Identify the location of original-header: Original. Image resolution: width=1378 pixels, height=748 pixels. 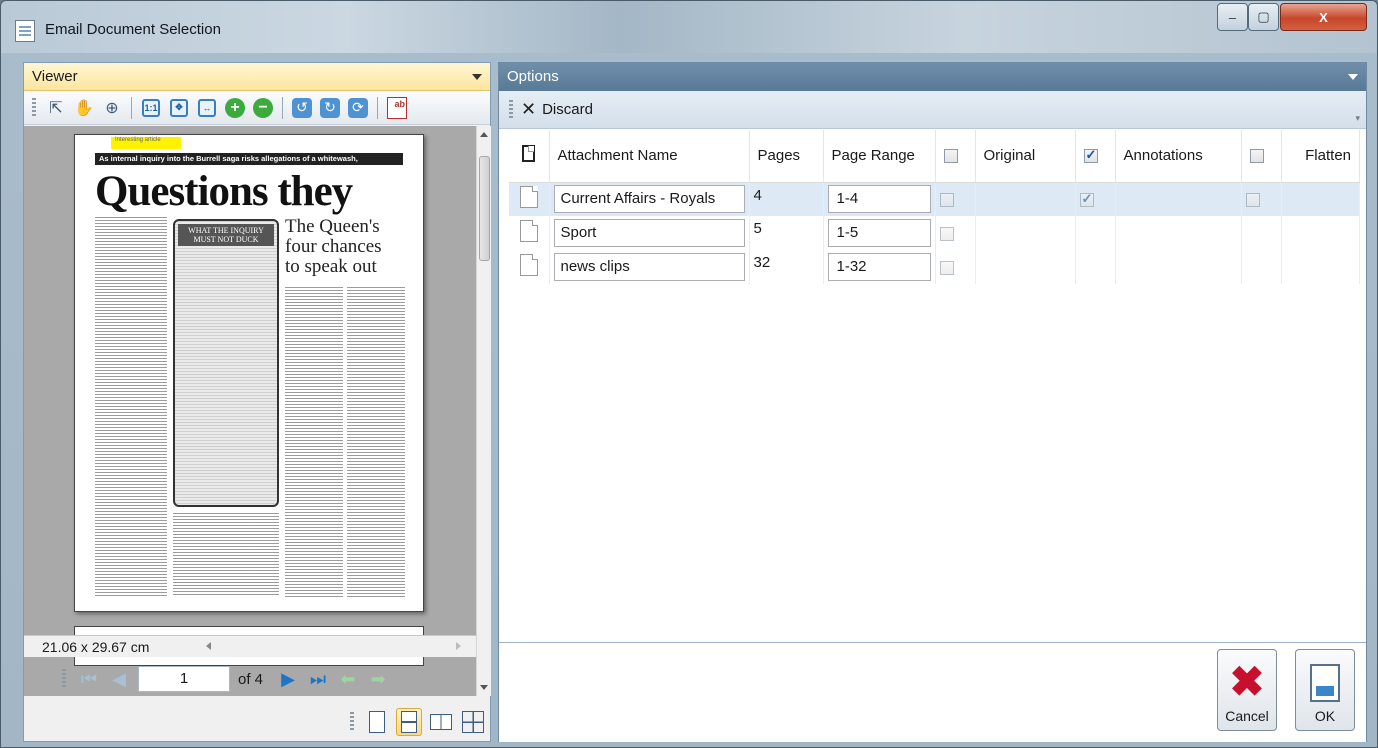
(1025, 156).